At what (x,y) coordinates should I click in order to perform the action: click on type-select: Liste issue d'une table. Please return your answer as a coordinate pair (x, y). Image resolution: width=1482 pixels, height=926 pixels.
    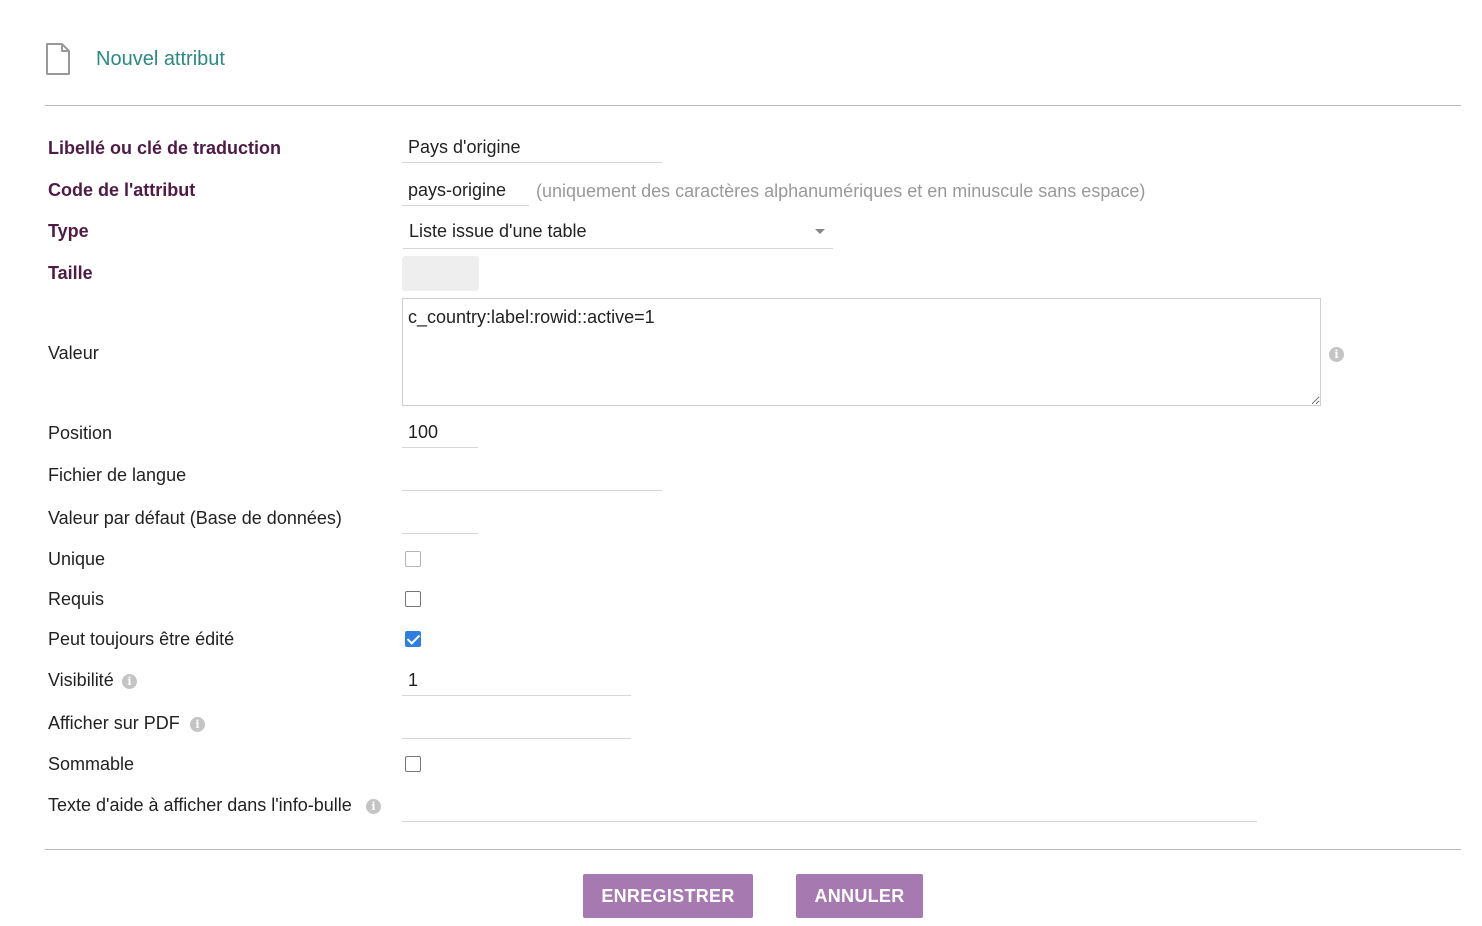
    Looking at the image, I should click on (618, 233).